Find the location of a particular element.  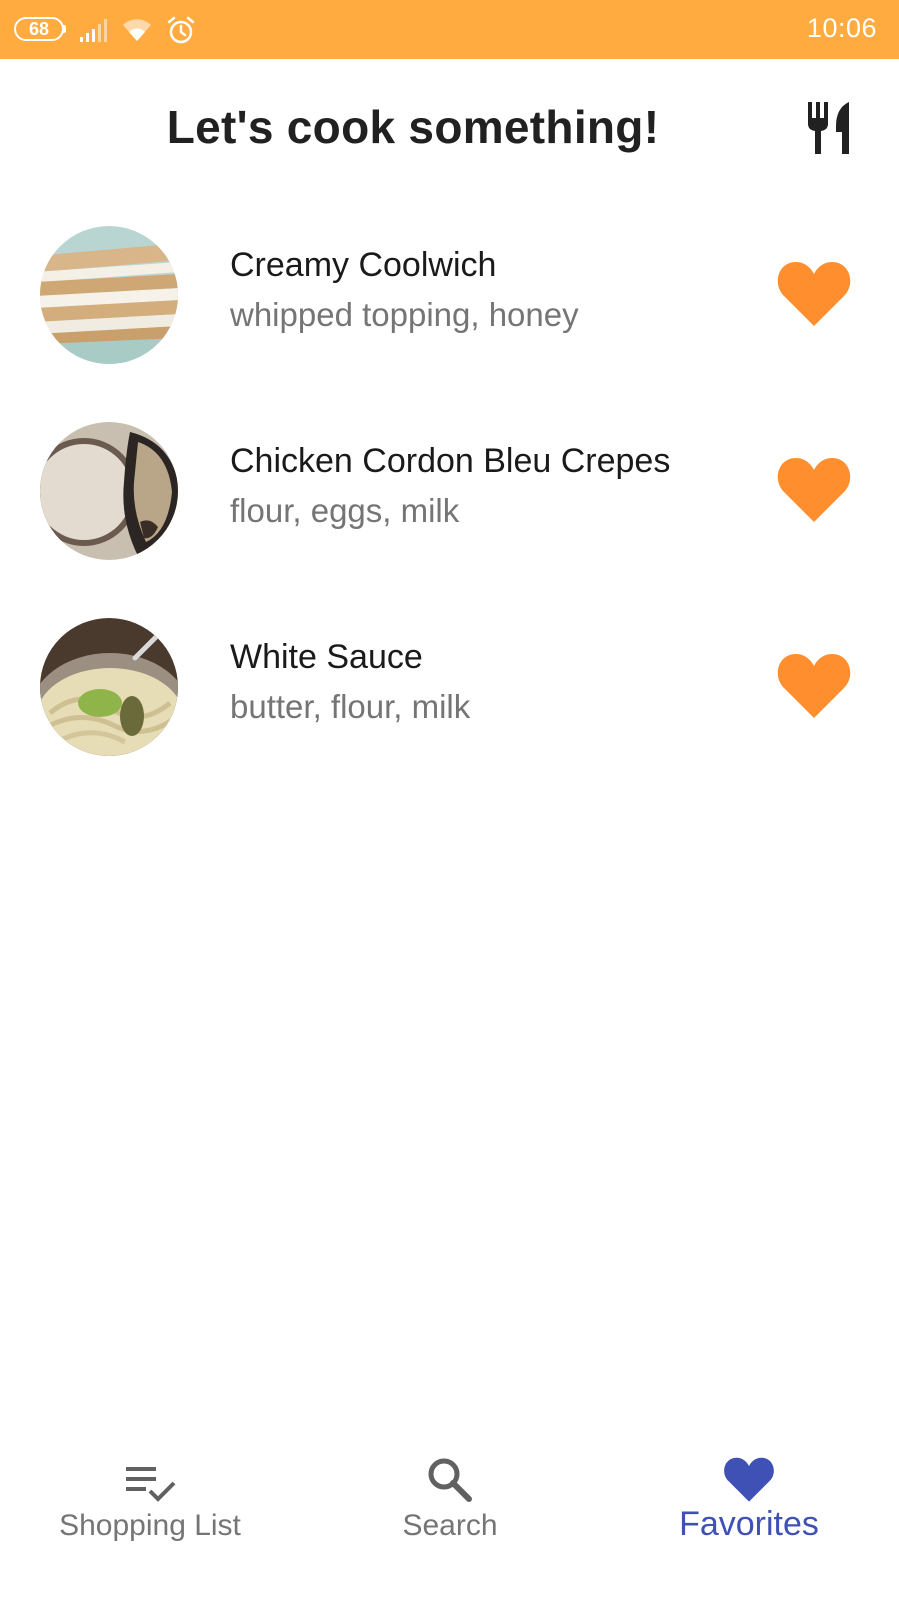

signal-icon is located at coordinates (93, 30).